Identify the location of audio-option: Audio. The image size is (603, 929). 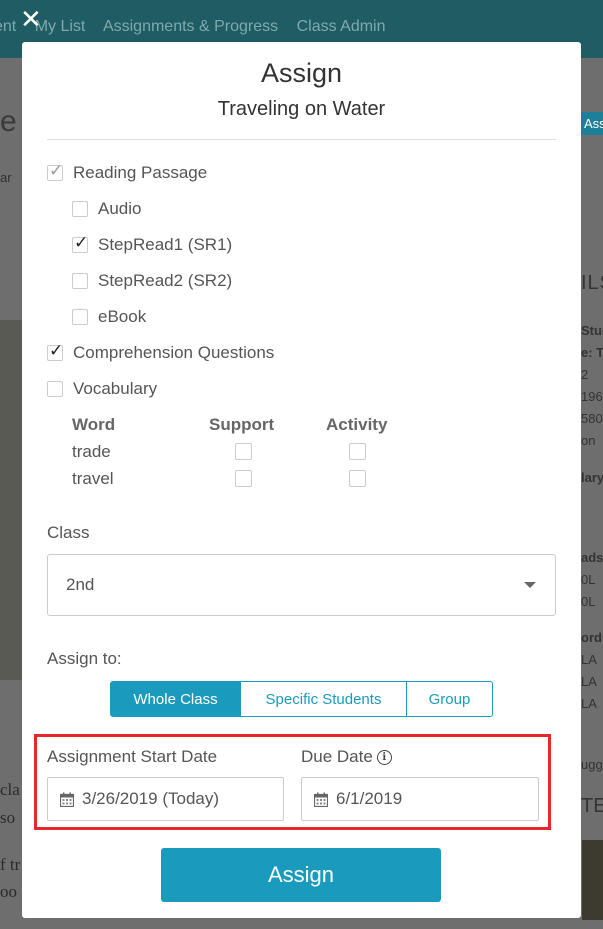
(106, 209).